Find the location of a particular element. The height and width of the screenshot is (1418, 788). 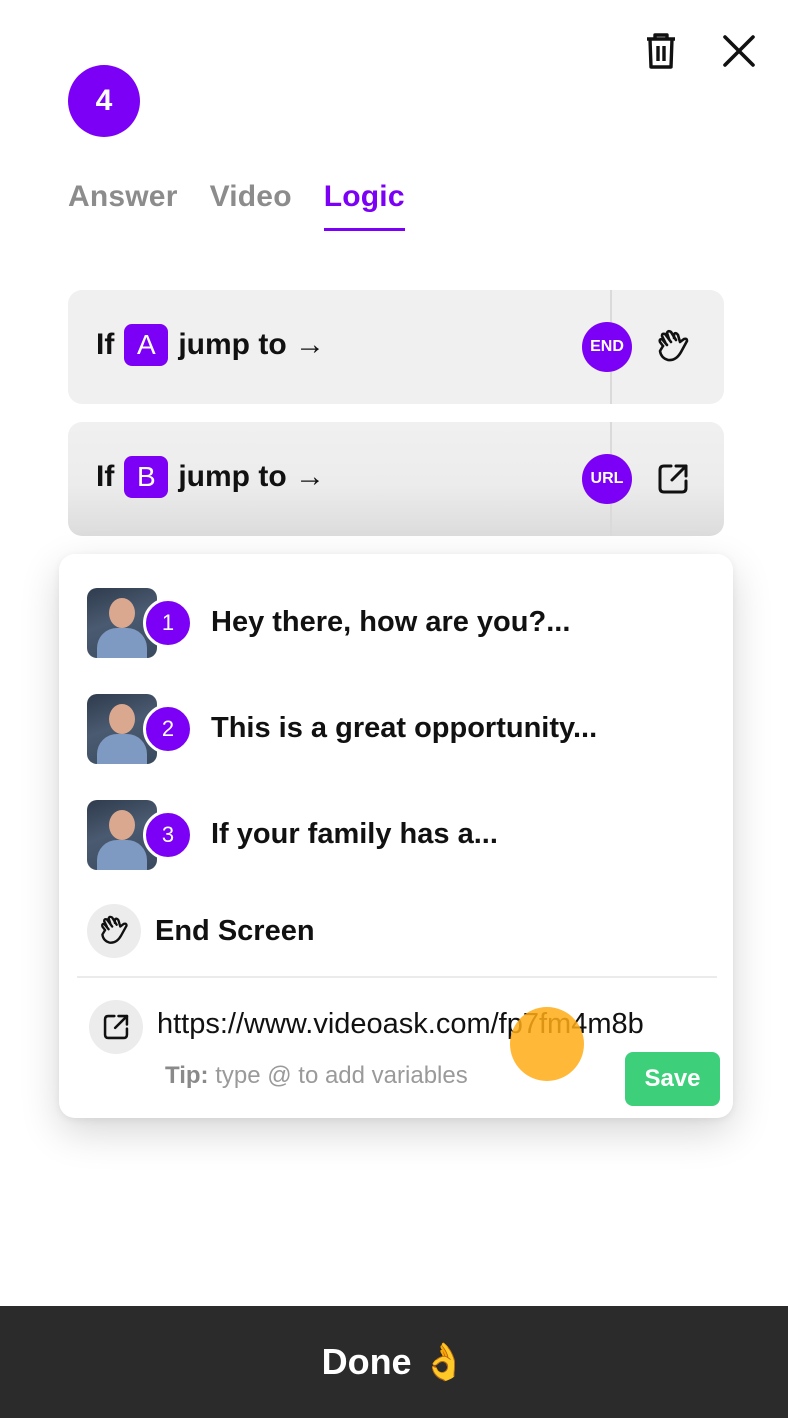

end-screen-option: End Screen is located at coordinates (201, 931).